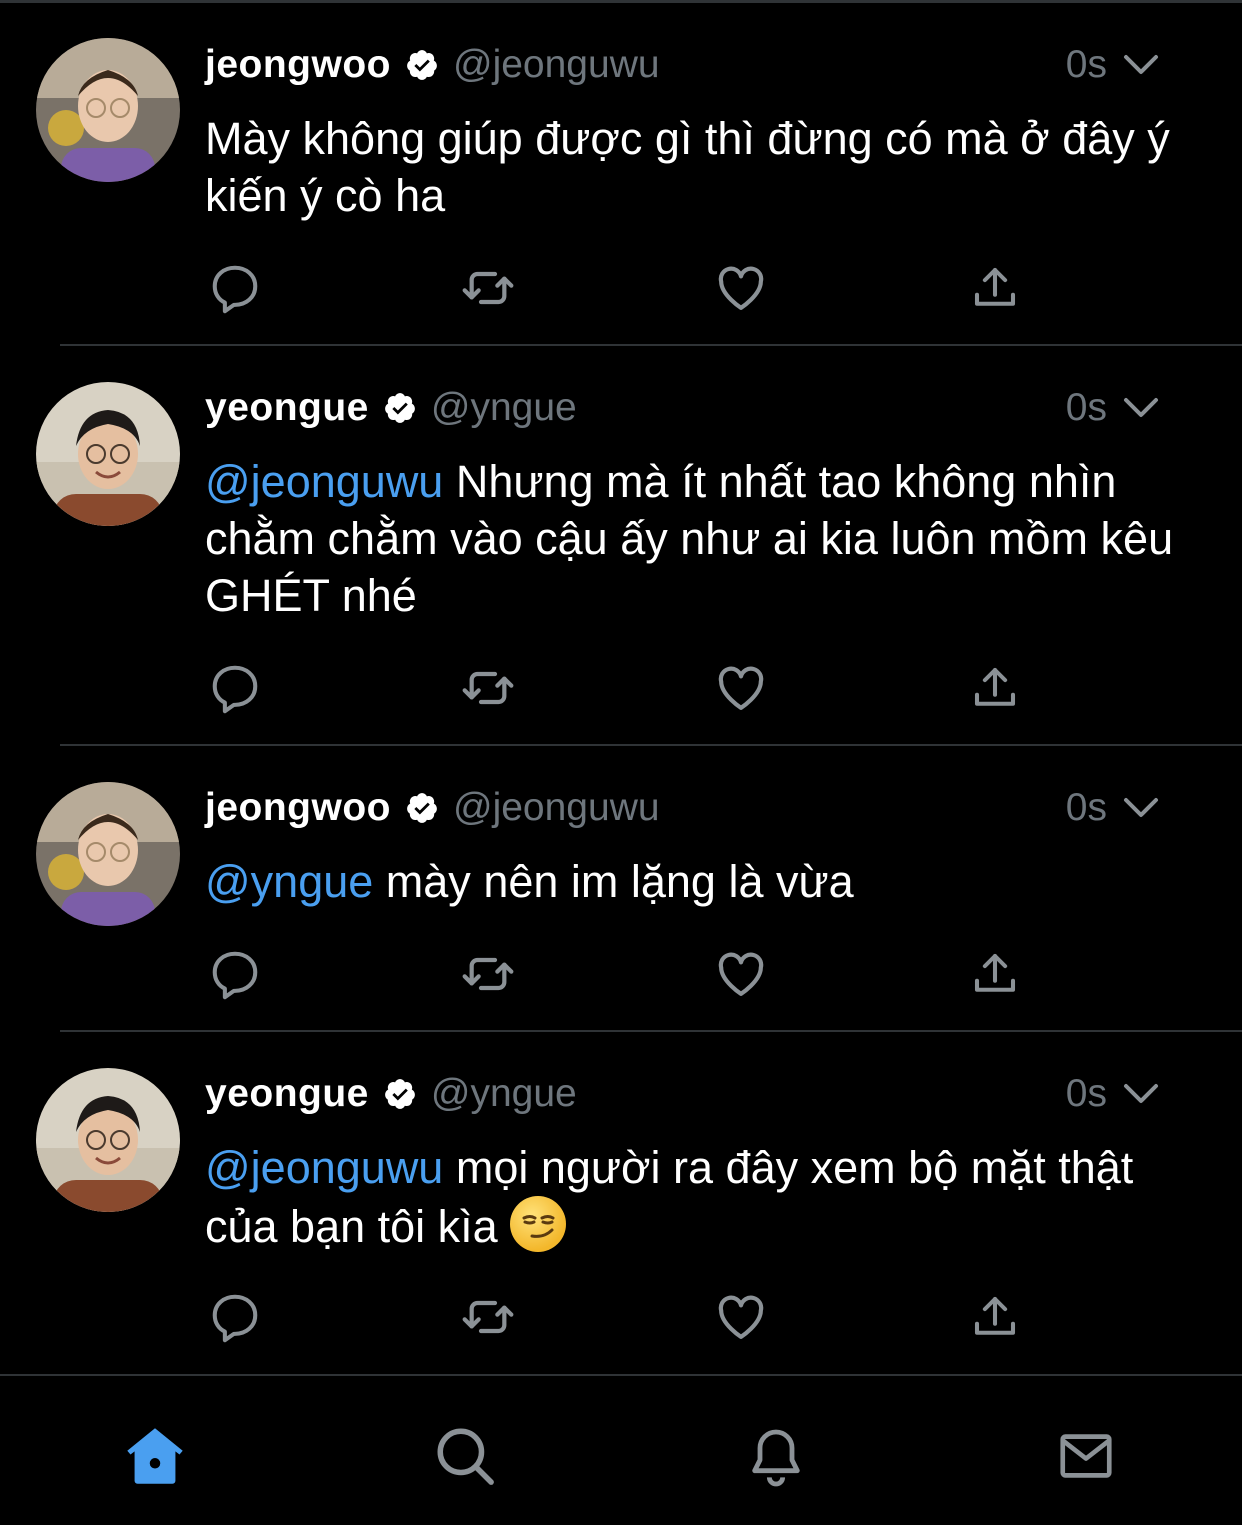 This screenshot has width=1242, height=1525. Describe the element at coordinates (621, 1) in the screenshot. I see `top-divider` at that location.